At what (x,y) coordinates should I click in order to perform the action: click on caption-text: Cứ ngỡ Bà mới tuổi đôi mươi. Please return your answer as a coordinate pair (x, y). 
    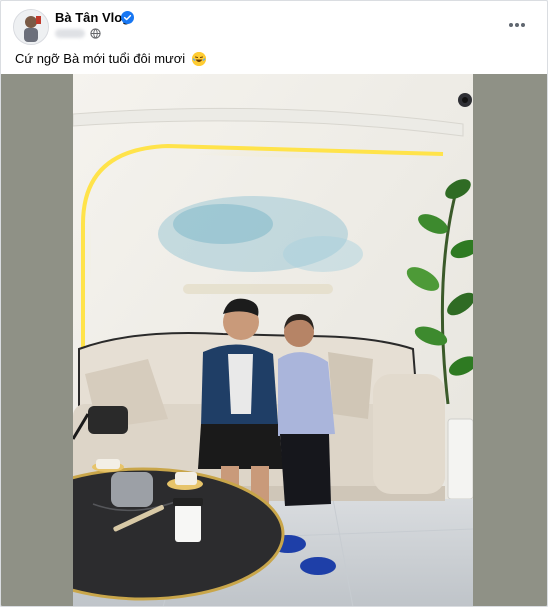
    Looking at the image, I should click on (100, 58).